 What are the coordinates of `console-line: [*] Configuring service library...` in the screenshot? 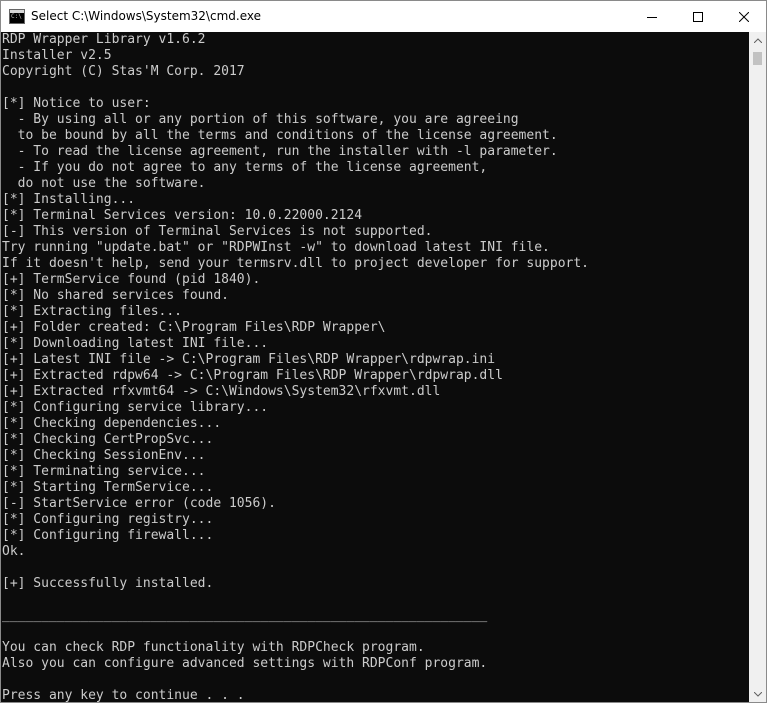 It's located at (135, 407).